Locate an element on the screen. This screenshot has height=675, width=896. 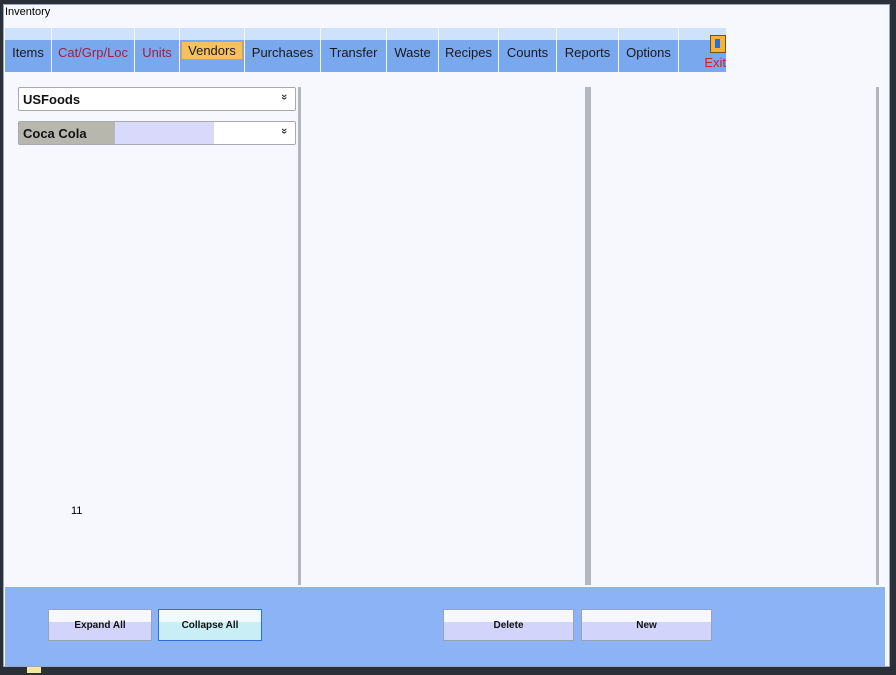
tab-waste-label: Waste is located at coordinates (412, 52).